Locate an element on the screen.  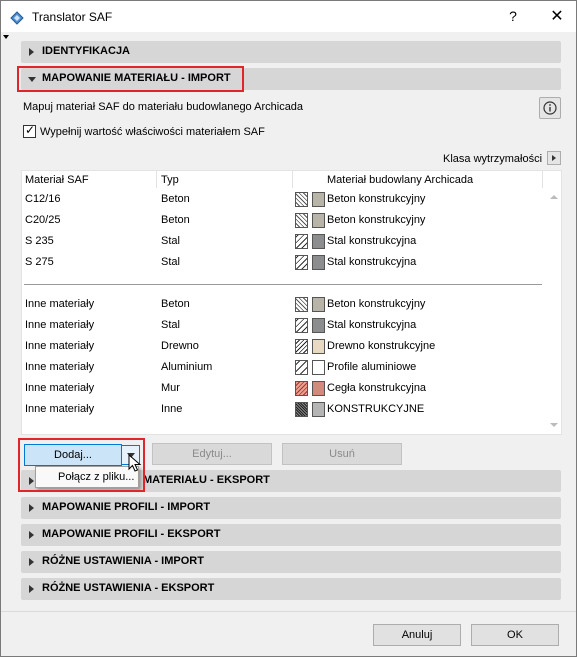
section-label: MAPOWANIE PROFILI - EKSPORT is located at coordinates (131, 534).